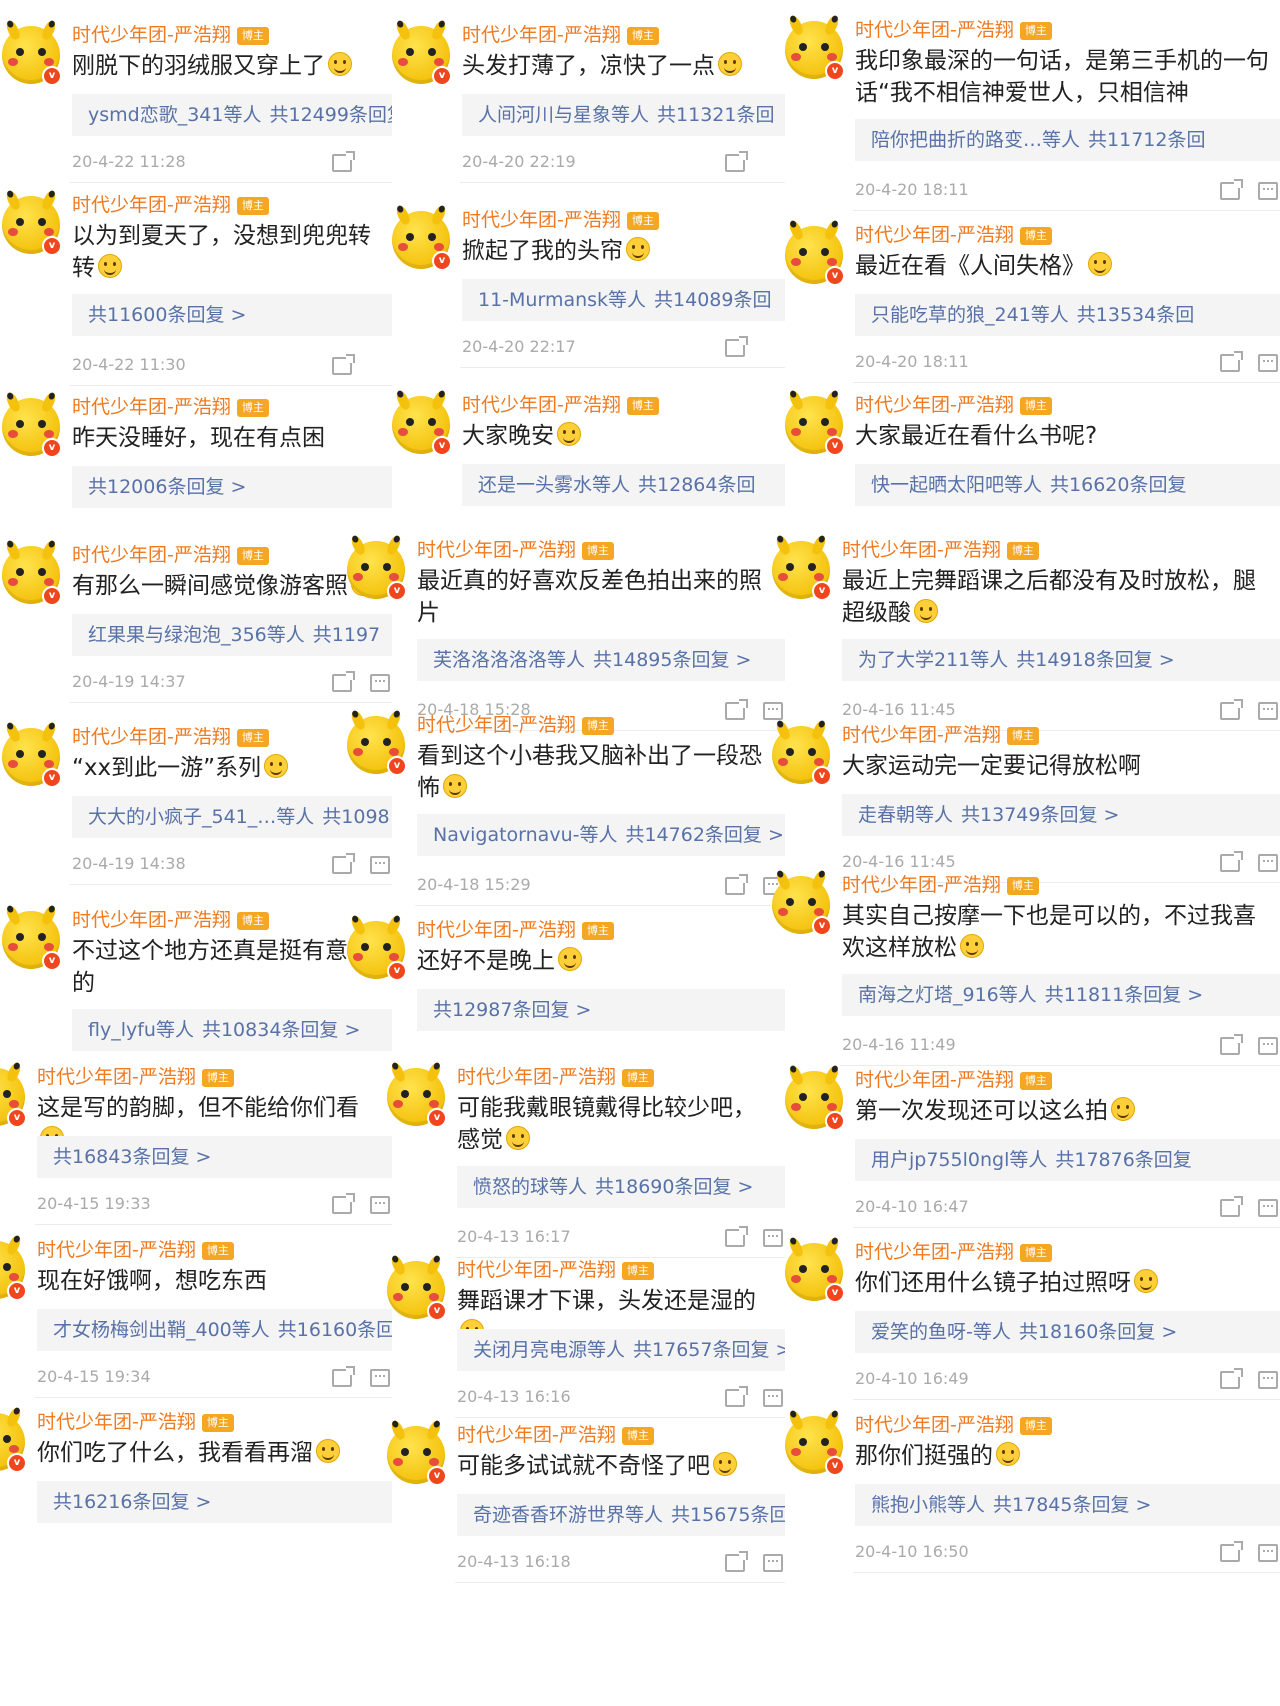 This screenshot has width=1280, height=1706. I want to click on comment-text: 现在好饿啊，想吃东西, so click(210, 1281).